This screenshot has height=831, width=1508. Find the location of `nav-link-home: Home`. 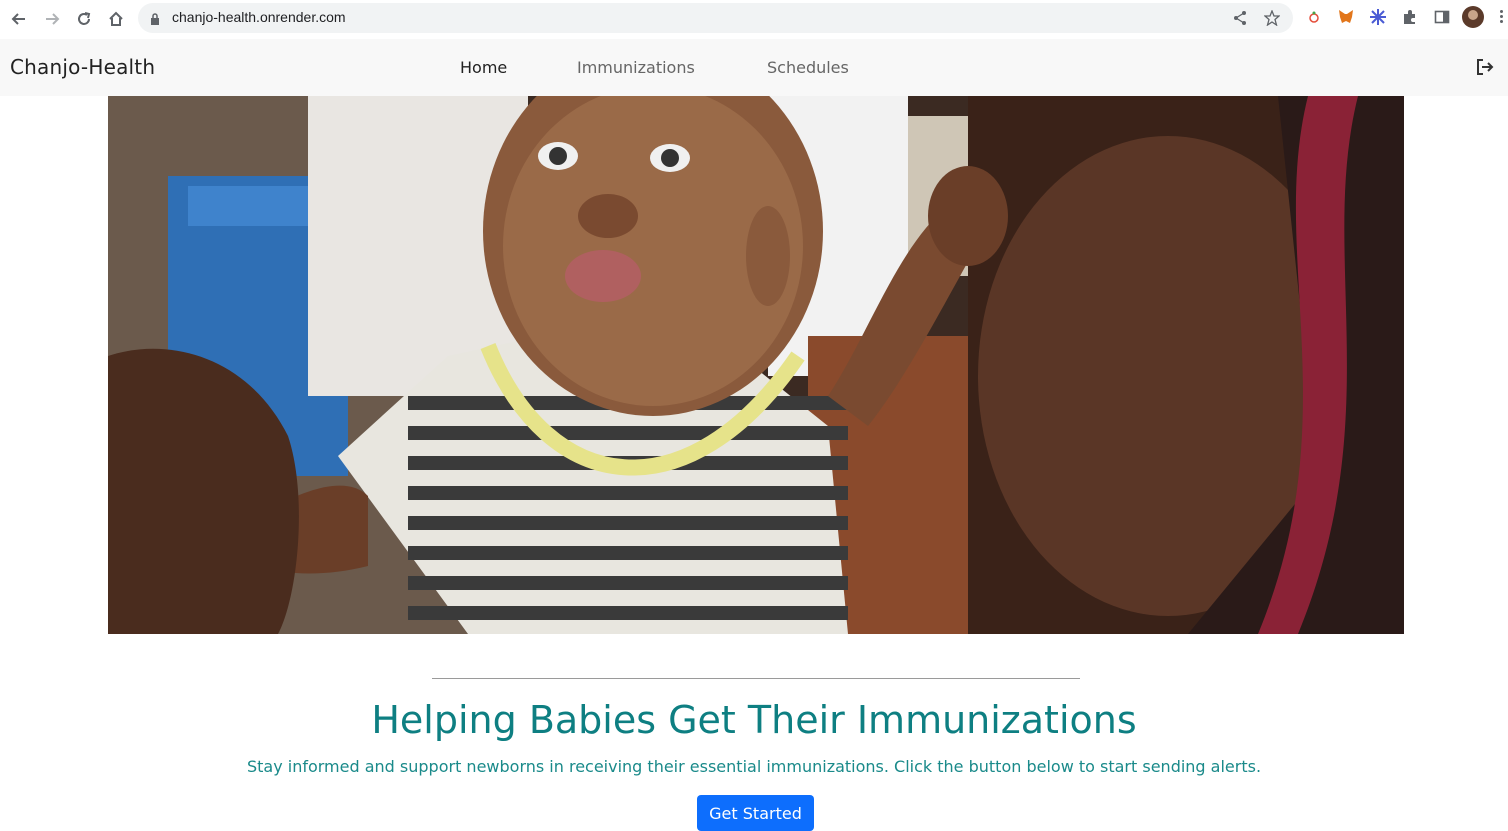

nav-link-home: Home is located at coordinates (483, 67).